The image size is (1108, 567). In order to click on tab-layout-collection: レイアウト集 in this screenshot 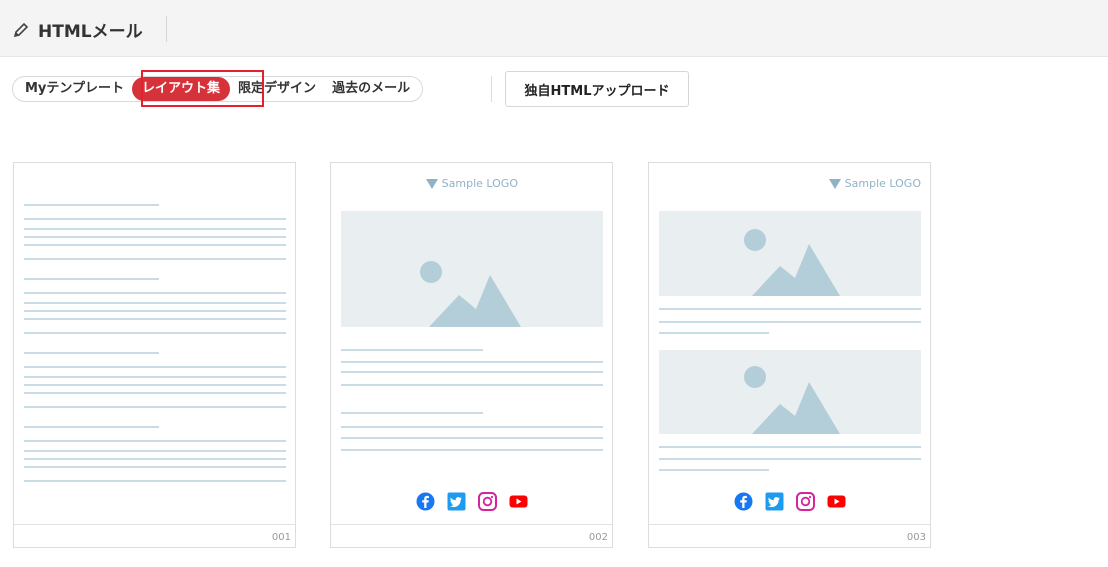, I will do `click(181, 89)`.